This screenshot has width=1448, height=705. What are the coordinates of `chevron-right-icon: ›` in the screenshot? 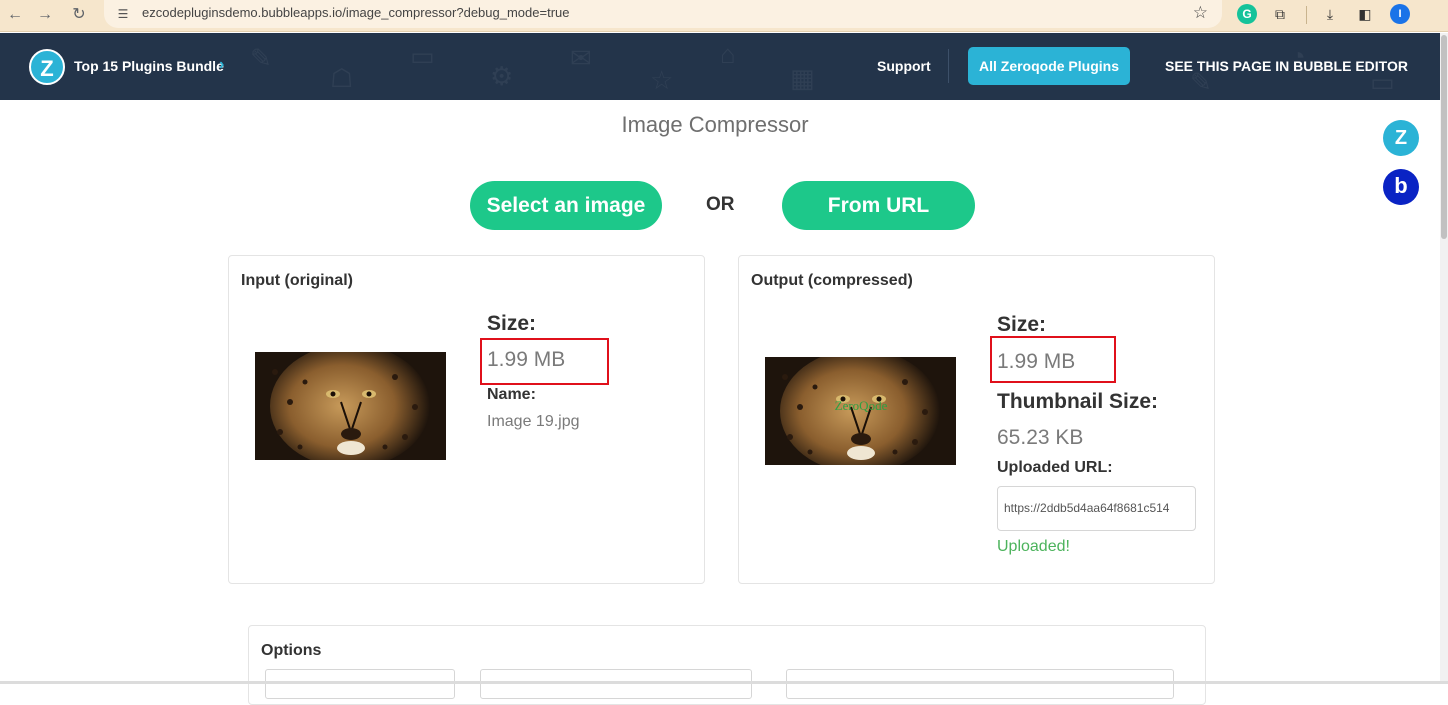 It's located at (221, 65).